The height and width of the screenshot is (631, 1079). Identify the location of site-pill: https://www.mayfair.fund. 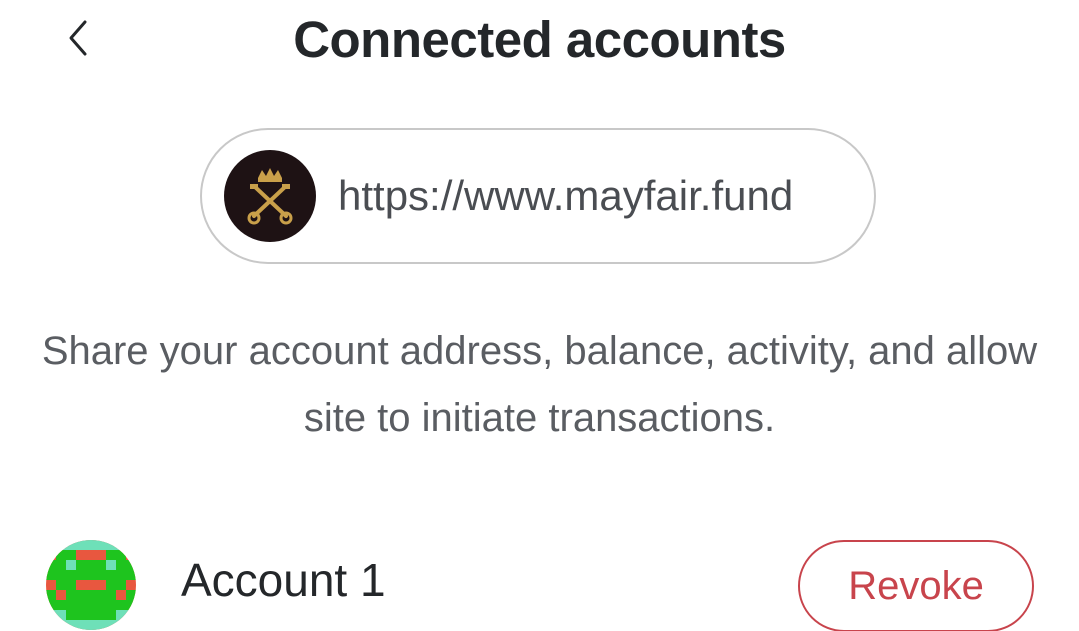
(538, 196).